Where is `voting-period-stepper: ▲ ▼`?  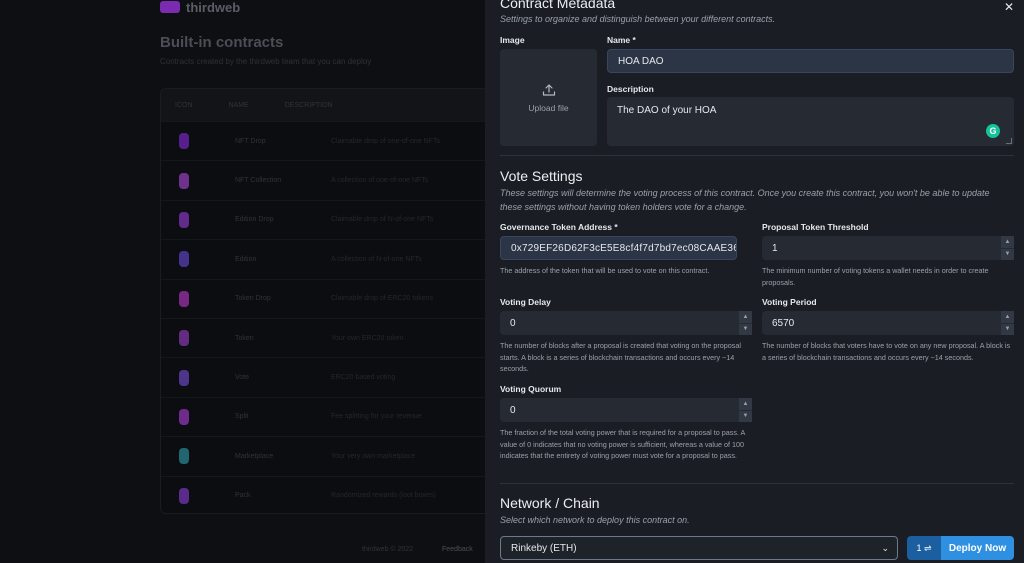 voting-period-stepper: ▲ ▼ is located at coordinates (1007, 323).